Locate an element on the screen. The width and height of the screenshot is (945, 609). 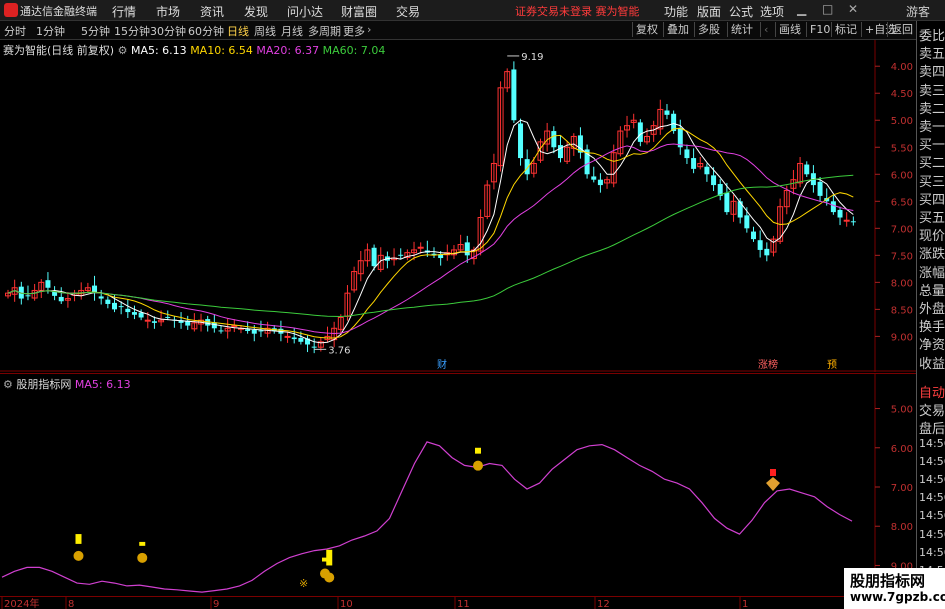
event-tag-yu: 预 is located at coordinates (832, 365).